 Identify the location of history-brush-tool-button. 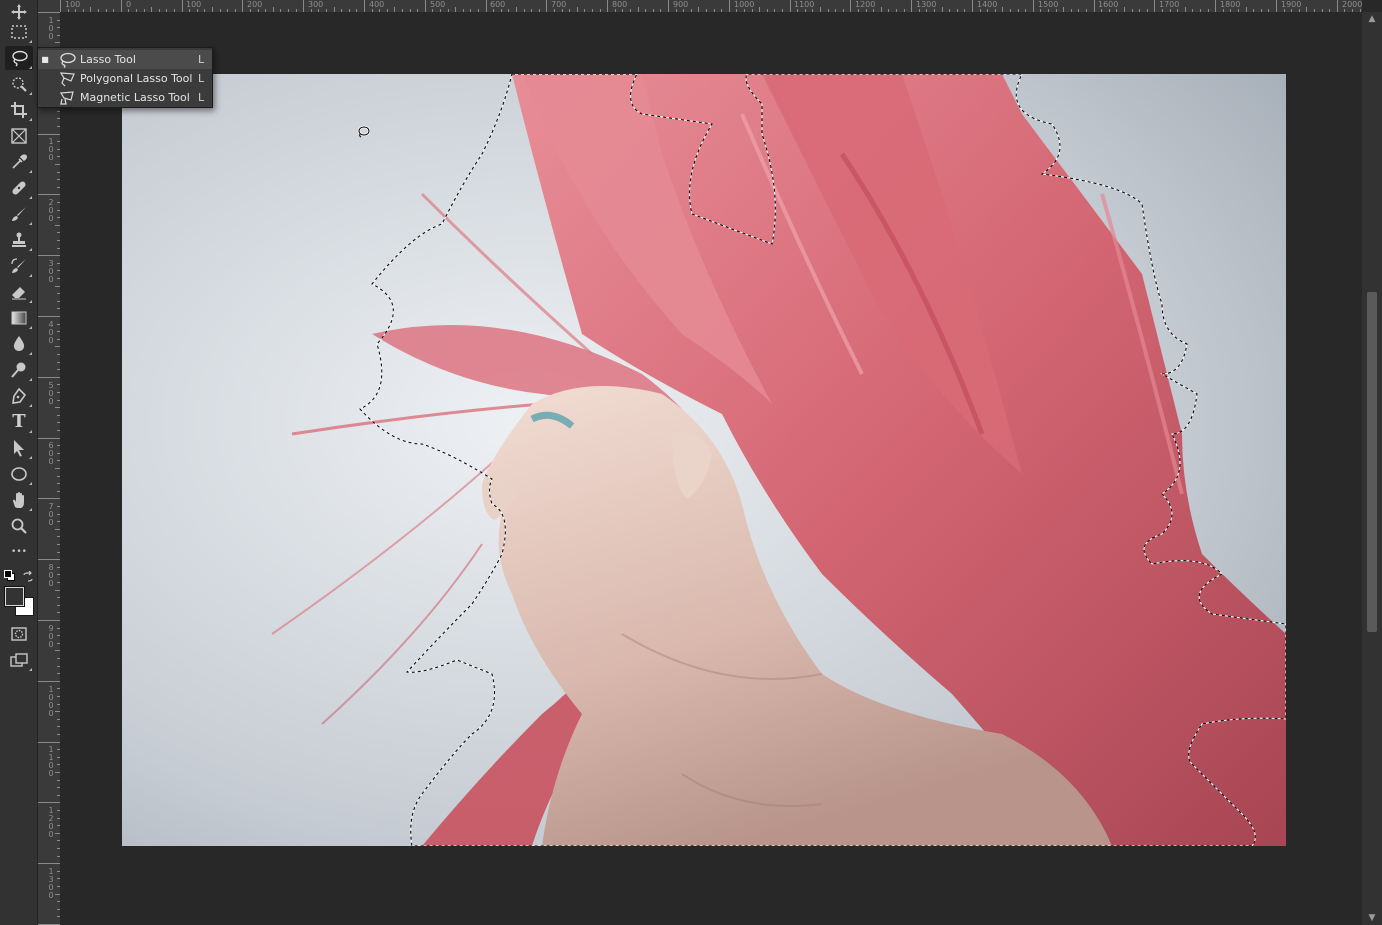
(19, 266).